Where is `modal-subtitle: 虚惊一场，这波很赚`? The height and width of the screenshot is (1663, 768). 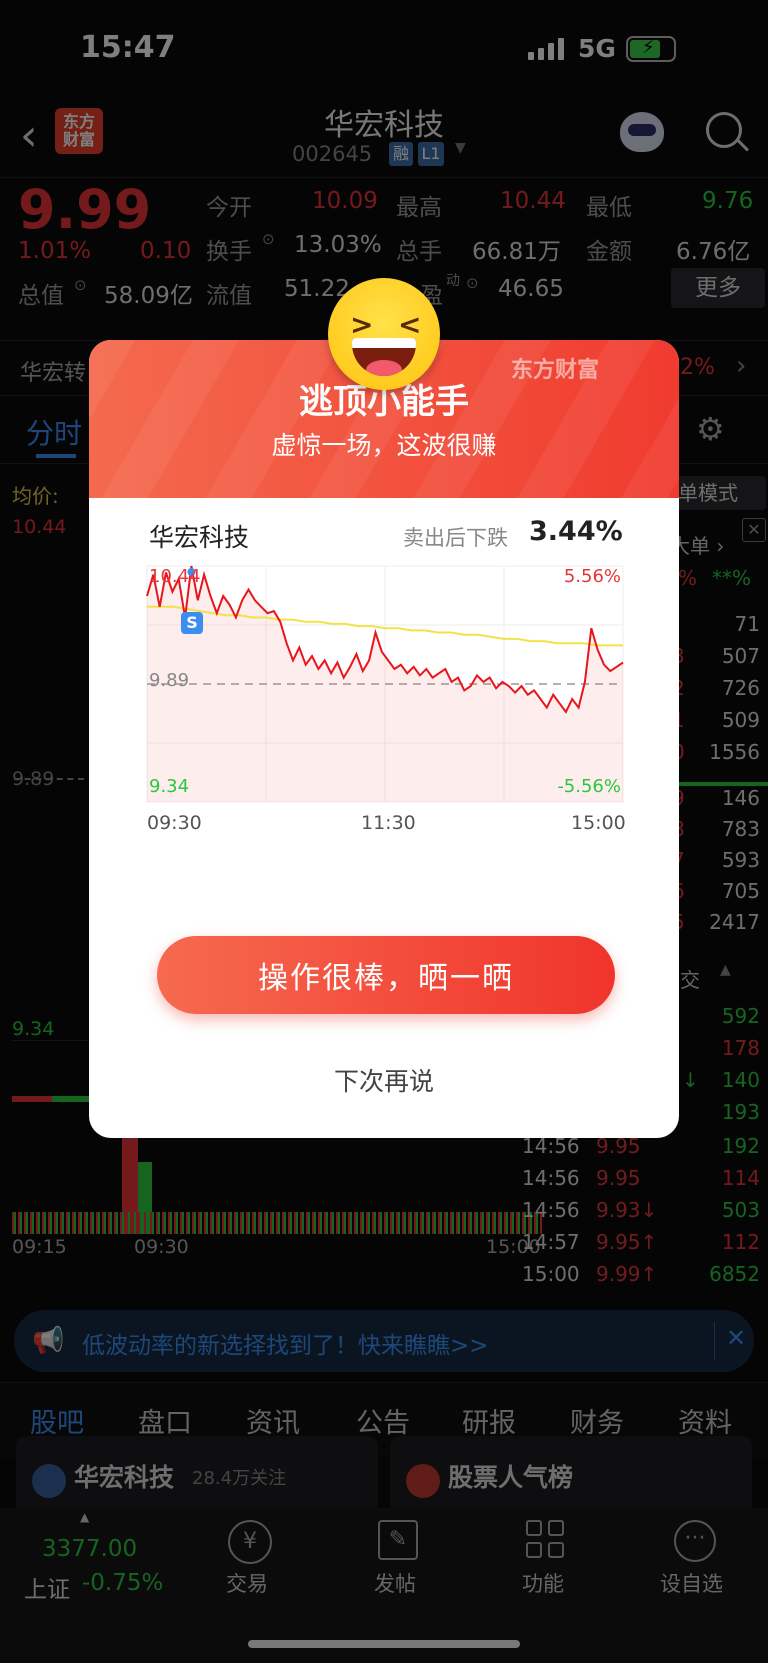 modal-subtitle: 虚惊一场，这波很赚 is located at coordinates (384, 445).